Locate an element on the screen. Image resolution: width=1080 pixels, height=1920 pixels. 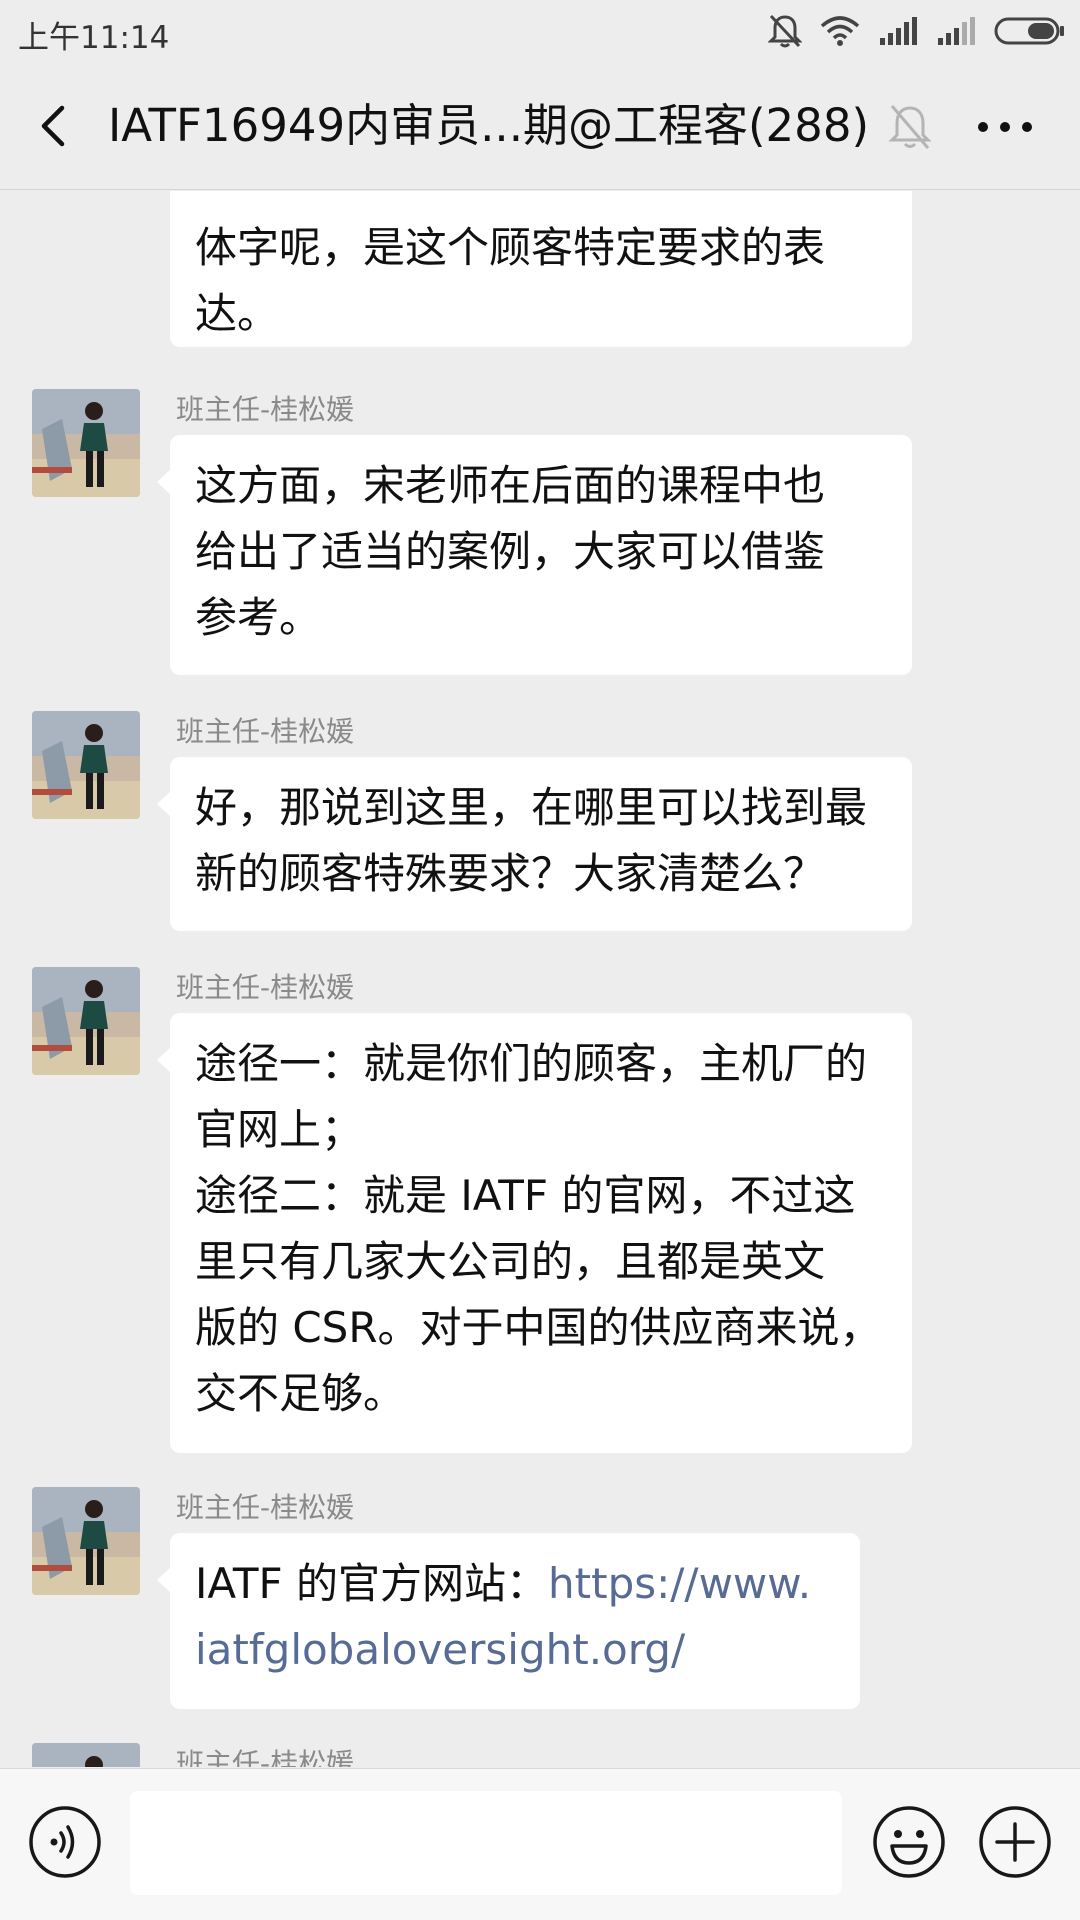
message-line: 里只有几家大公司的，且都是英文 is located at coordinates (510, 1261).